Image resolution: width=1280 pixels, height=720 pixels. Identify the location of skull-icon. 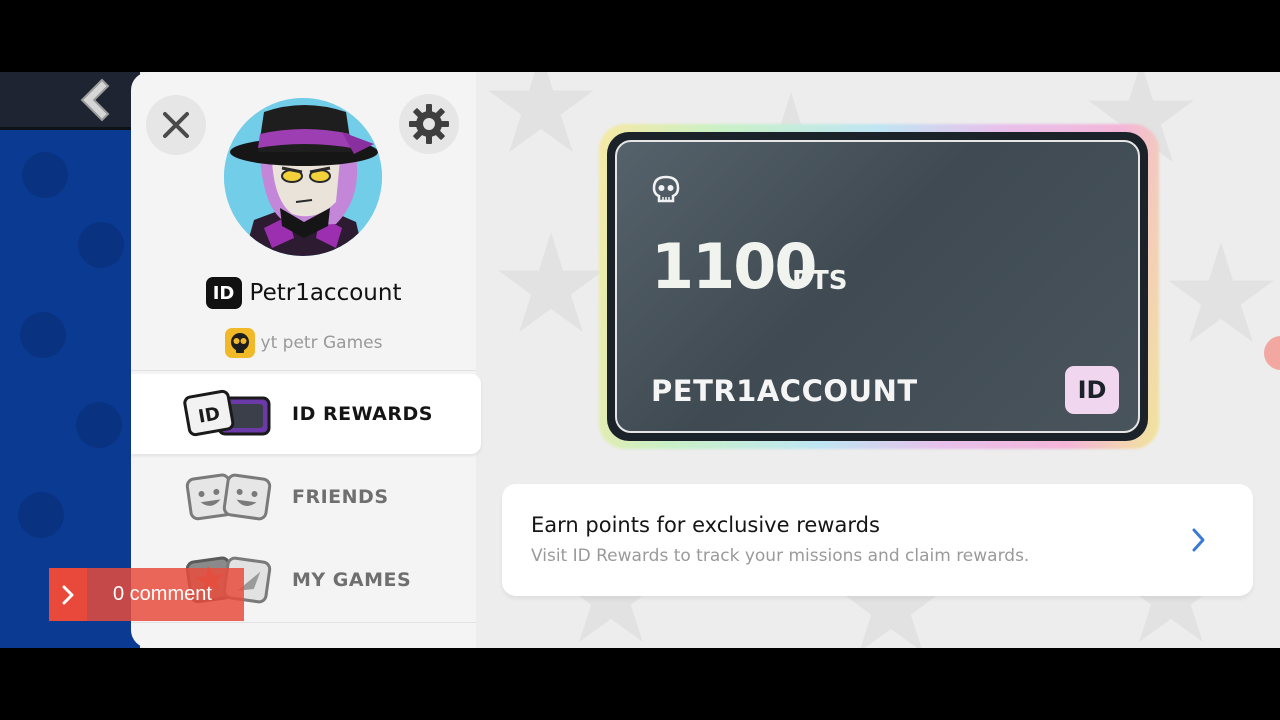
(666, 189).